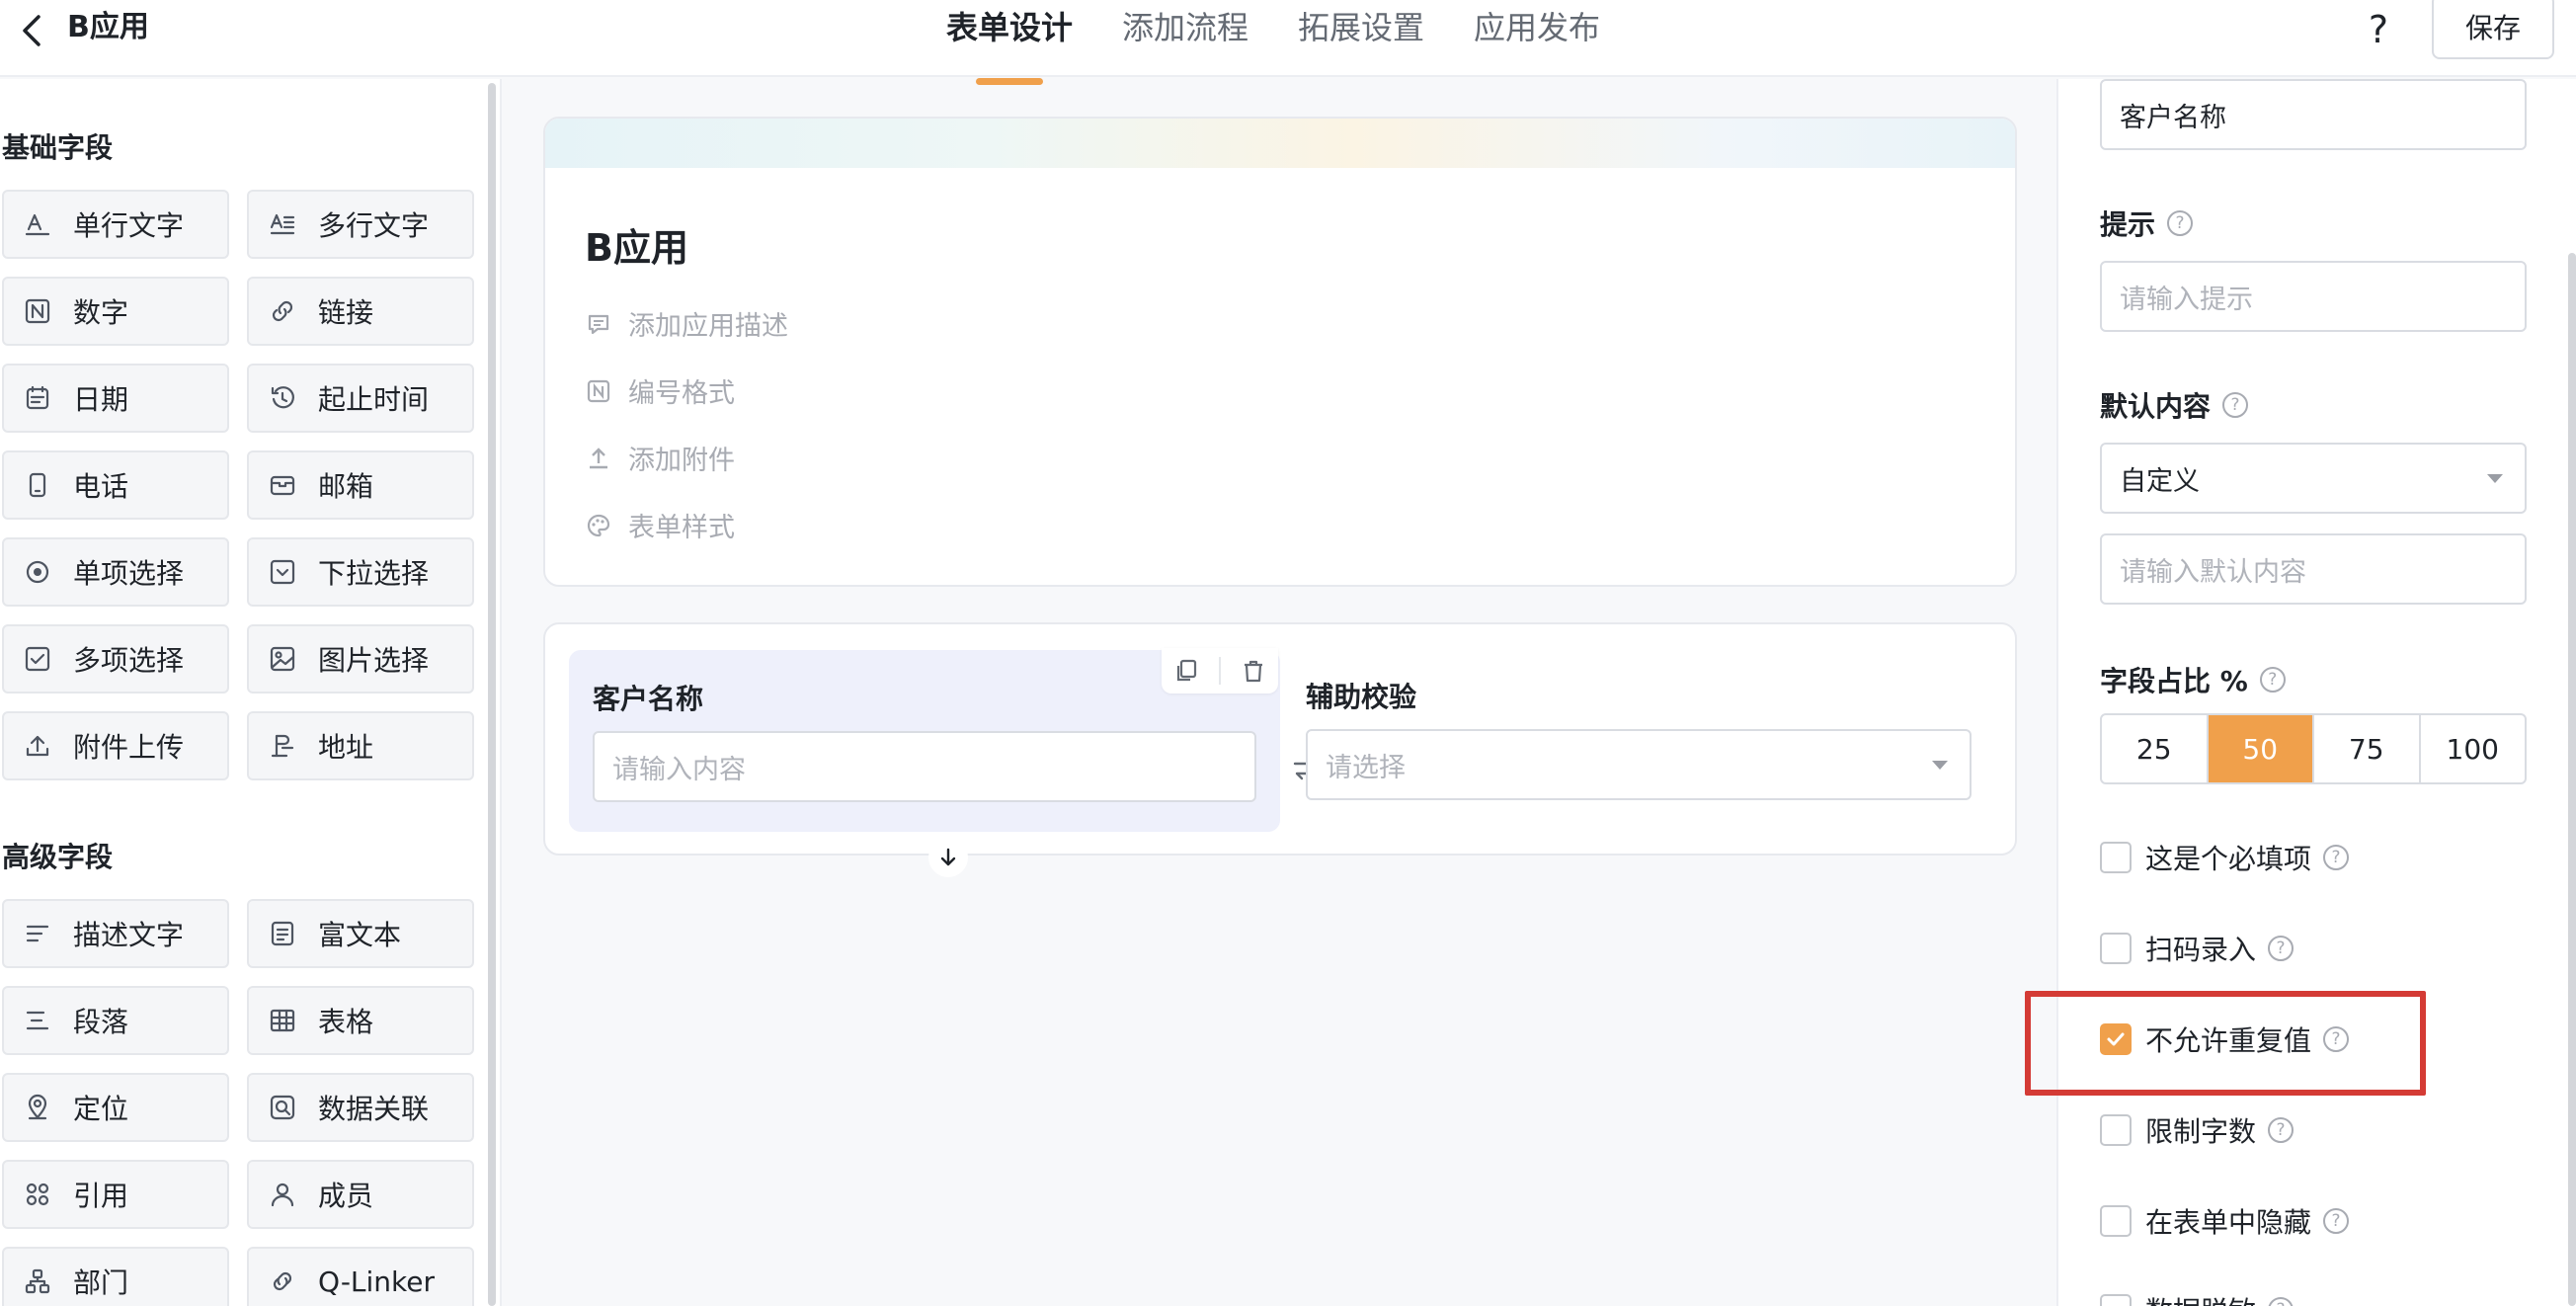  I want to click on top-bar: B应用 表单设计 添加流程 拓展设置 应用发布 ? 保存, so click(1288, 42).